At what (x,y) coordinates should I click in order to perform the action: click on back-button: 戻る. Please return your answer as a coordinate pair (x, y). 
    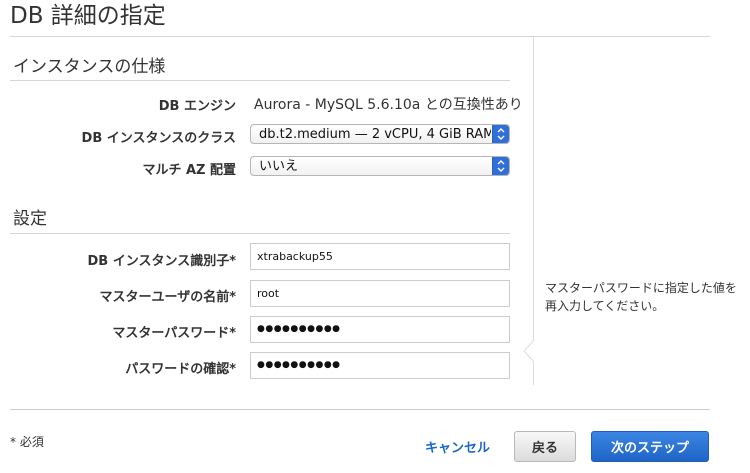
    Looking at the image, I should click on (545, 446).